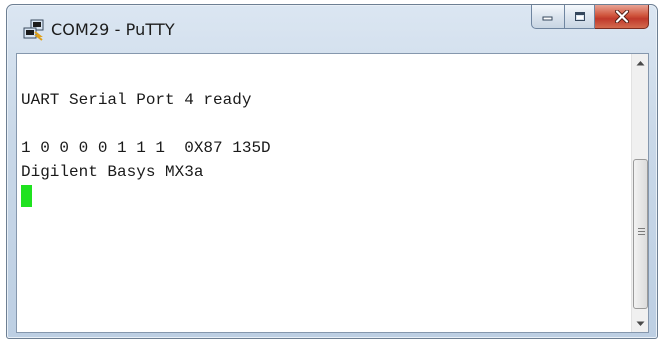 The width and height of the screenshot is (666, 345). Describe the element at coordinates (136, 100) in the screenshot. I see `terminal-line: UART Serial Port 4 ready` at that location.